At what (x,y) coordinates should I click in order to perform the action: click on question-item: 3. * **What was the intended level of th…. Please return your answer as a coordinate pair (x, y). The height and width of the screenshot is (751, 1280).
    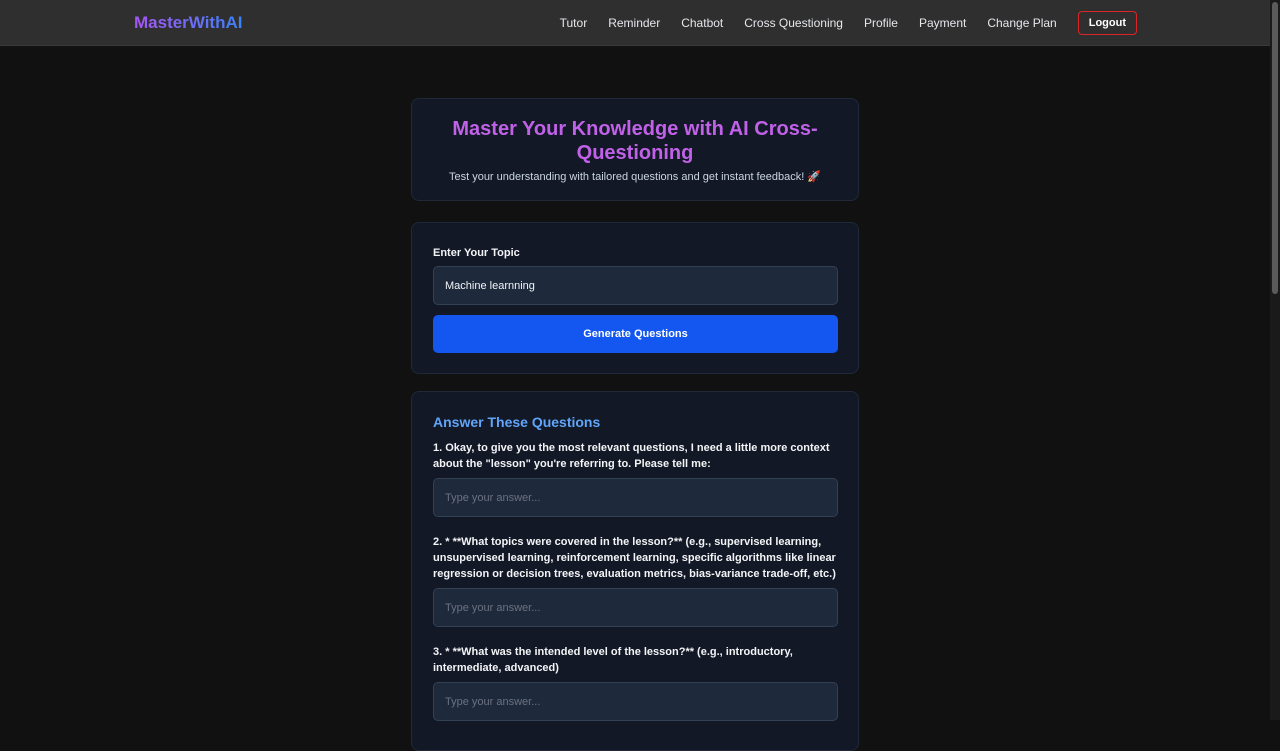
    Looking at the image, I should click on (635, 682).